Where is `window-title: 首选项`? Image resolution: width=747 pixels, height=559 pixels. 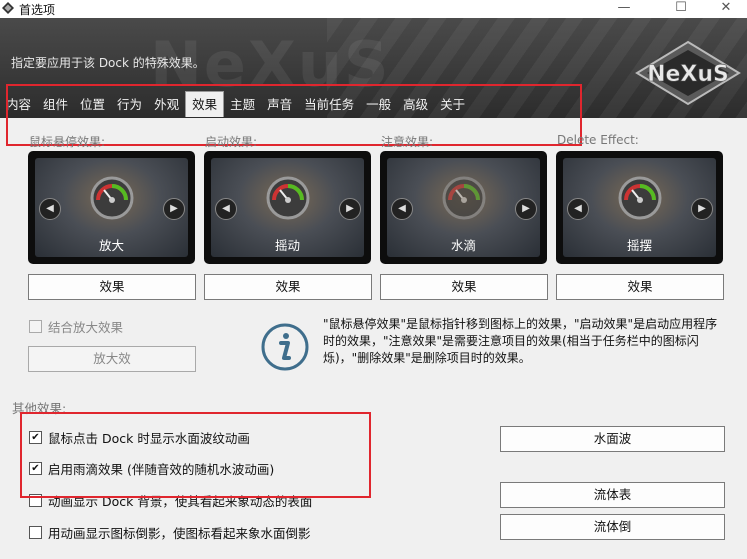
window-title: 首选项 is located at coordinates (37, 10).